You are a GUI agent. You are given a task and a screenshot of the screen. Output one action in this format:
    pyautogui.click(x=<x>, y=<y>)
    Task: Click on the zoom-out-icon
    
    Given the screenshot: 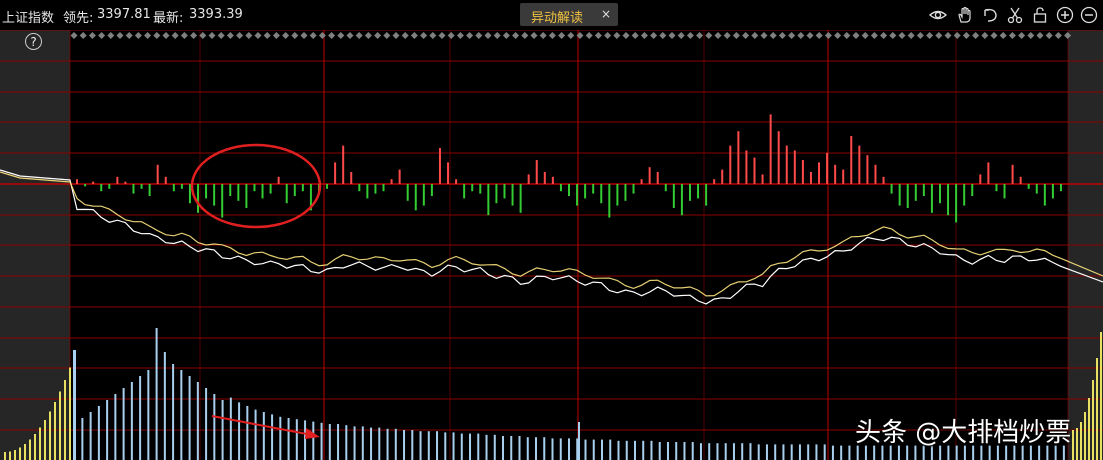 What is the action you would take?
    pyautogui.click(x=1089, y=15)
    